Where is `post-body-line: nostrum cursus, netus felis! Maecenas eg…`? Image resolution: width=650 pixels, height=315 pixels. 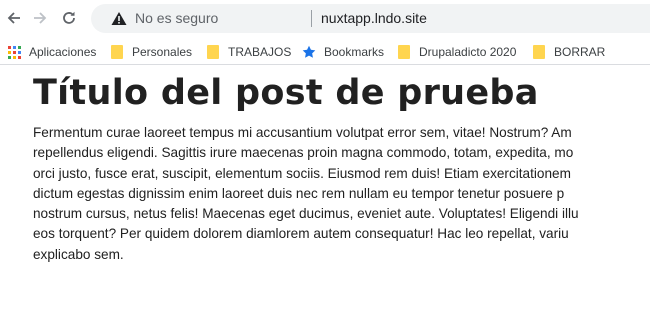
post-body-line: nostrum cursus, netus felis! Maecenas eg… is located at coordinates (306, 214).